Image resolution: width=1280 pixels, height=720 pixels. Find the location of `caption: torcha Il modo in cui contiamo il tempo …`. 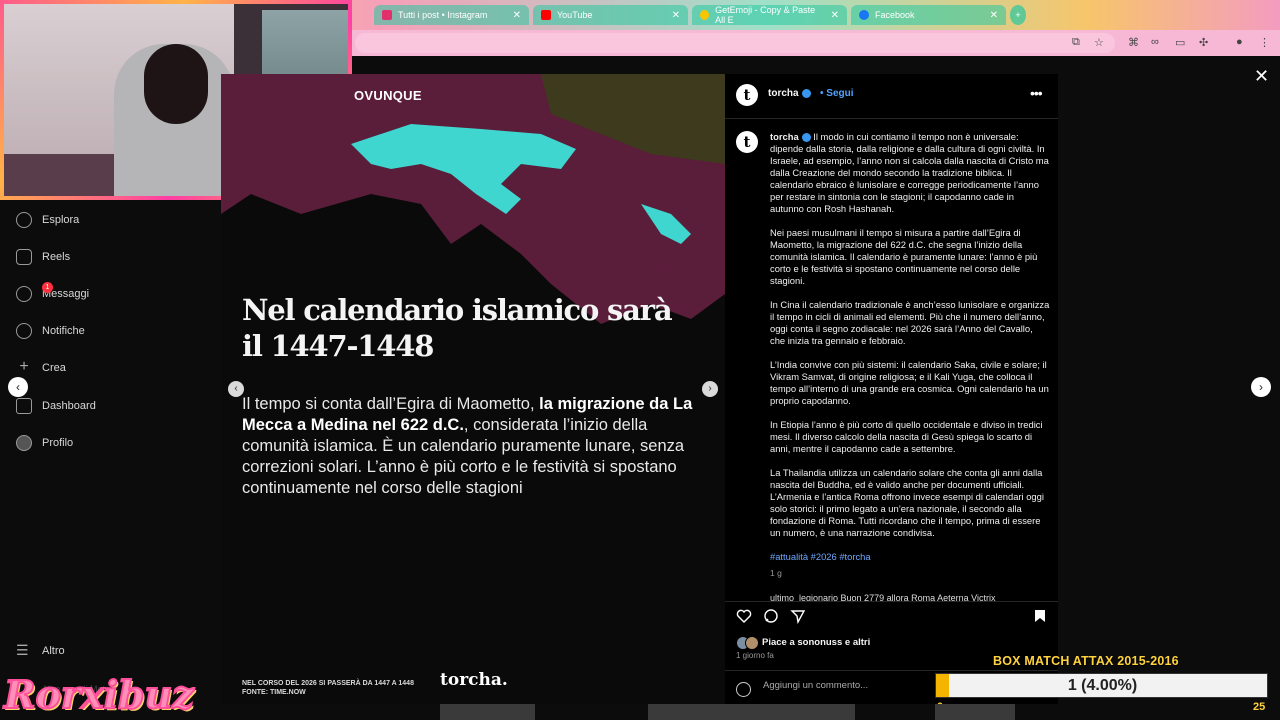

caption: torcha Il modo in cui contiamo il tempo … is located at coordinates (910, 361).